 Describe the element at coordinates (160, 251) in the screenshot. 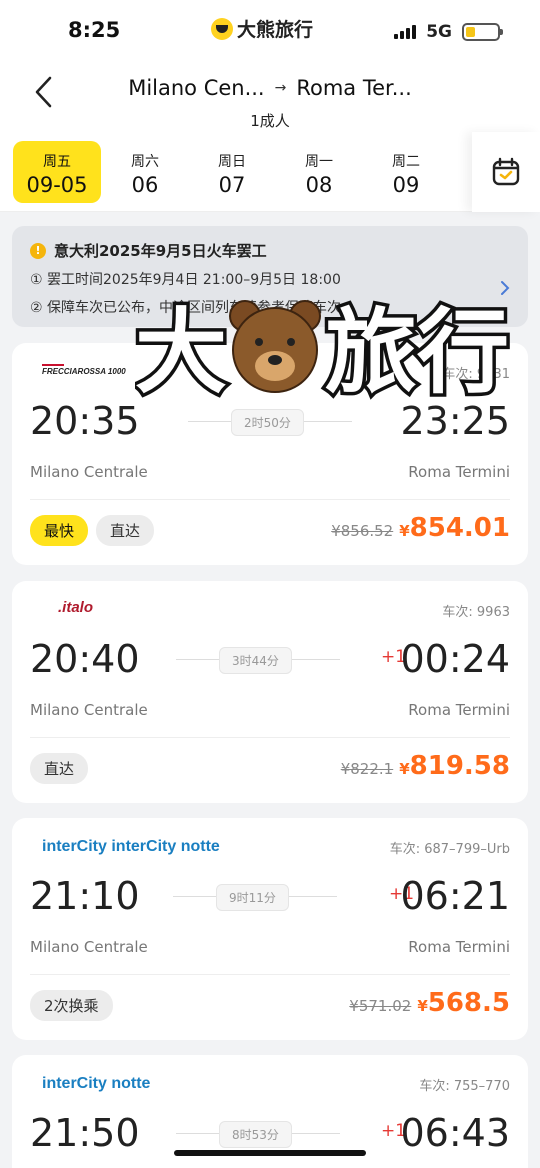

I see `notice-title: 意大利2025年9月5日火车罢工` at that location.